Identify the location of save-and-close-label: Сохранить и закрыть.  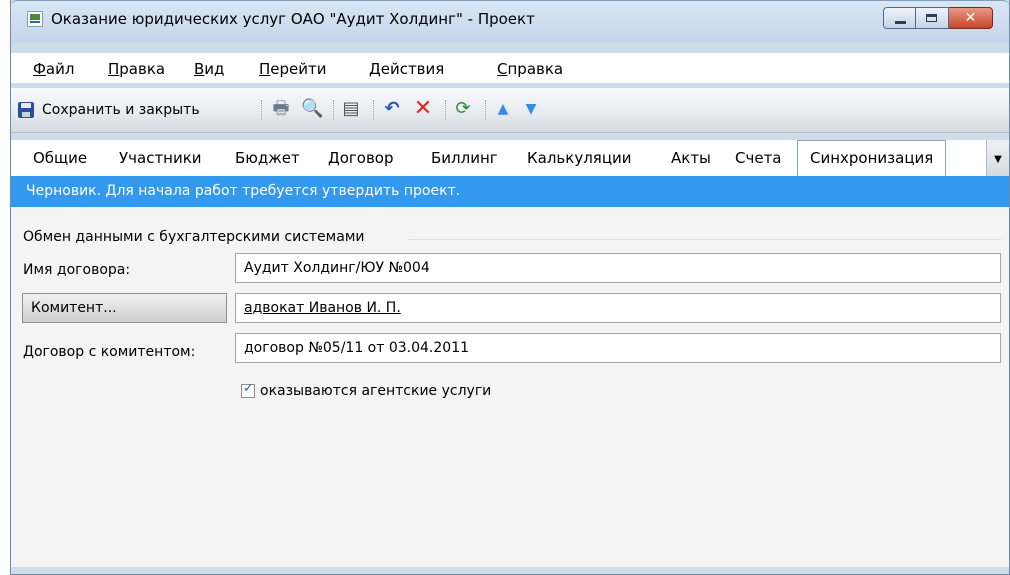
(121, 110).